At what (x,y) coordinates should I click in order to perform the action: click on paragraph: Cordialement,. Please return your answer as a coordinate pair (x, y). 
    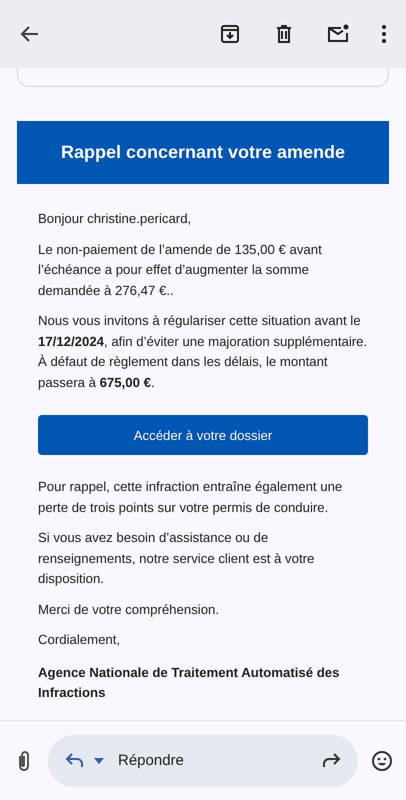
    Looking at the image, I should click on (80, 640).